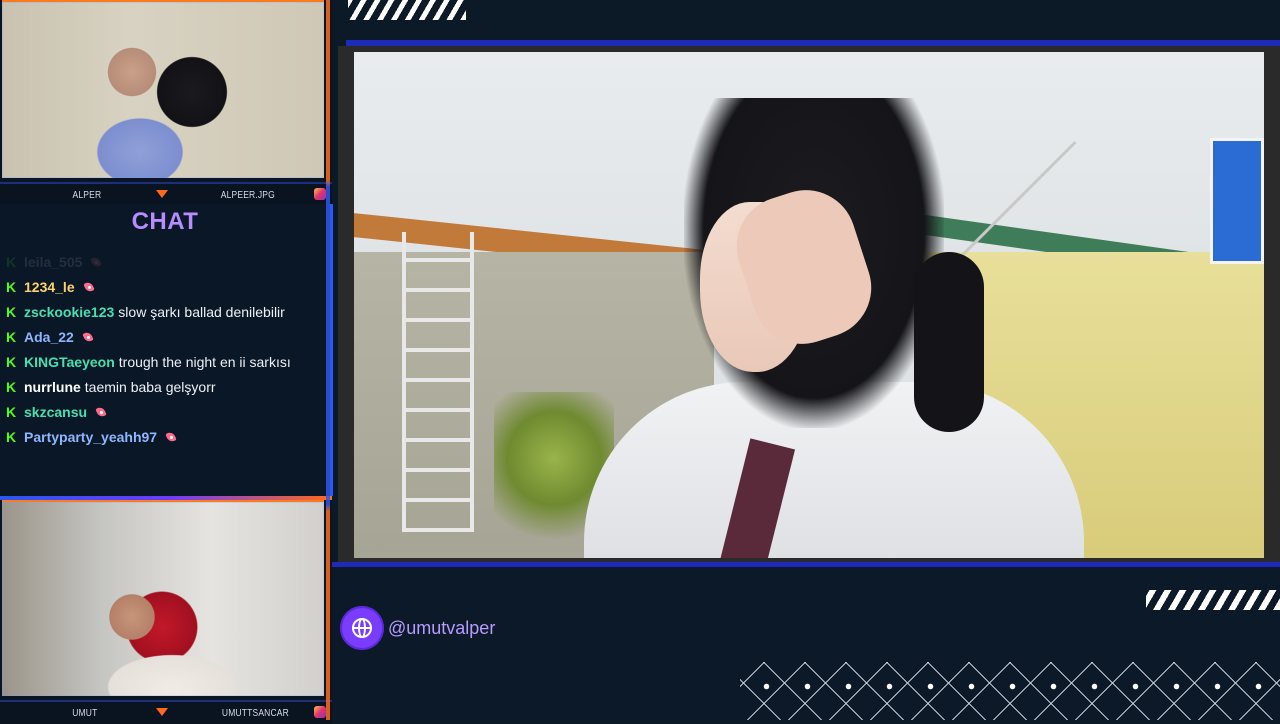 This screenshot has height=724, width=1280. Describe the element at coordinates (55, 412) in the screenshot. I see `chat-username: skzcansu` at that location.